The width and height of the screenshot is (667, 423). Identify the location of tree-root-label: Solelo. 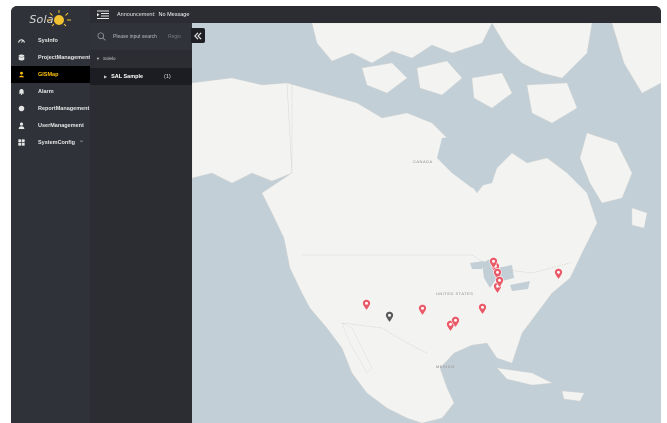
(109, 58).